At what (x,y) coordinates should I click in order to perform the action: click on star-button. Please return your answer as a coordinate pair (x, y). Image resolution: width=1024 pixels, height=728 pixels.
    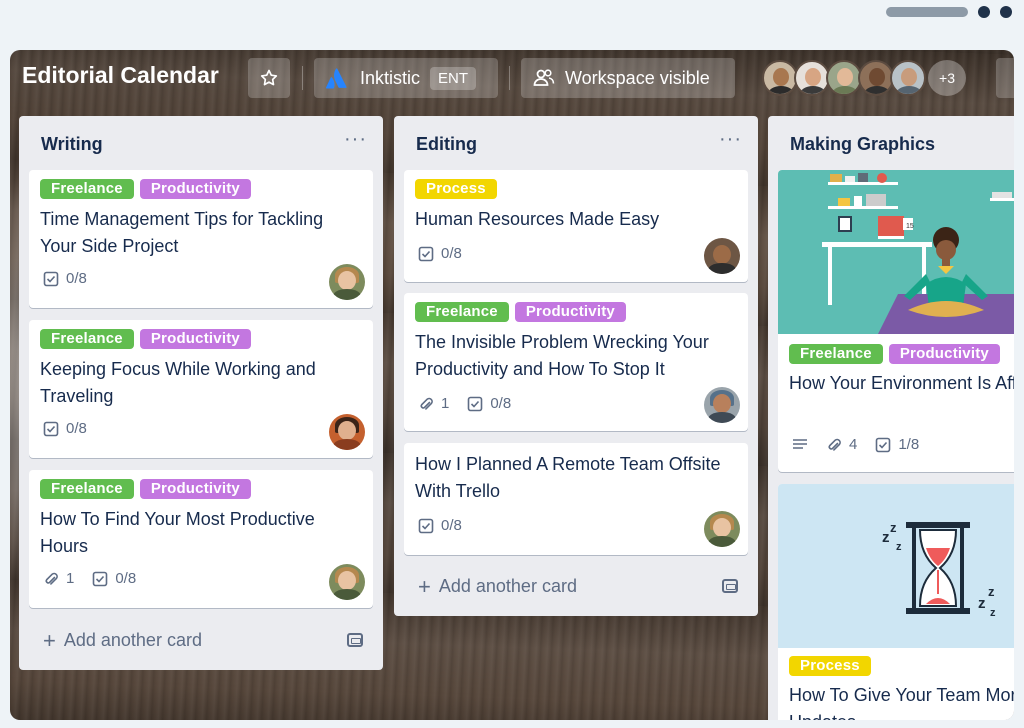
    Looking at the image, I should click on (269, 78).